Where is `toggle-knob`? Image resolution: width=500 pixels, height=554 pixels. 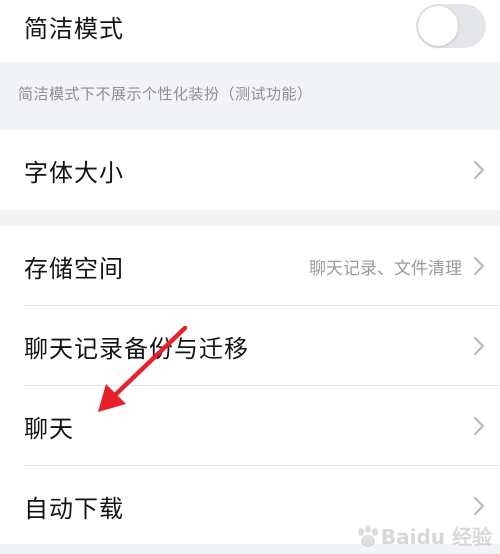 toggle-knob is located at coordinates (438, 26).